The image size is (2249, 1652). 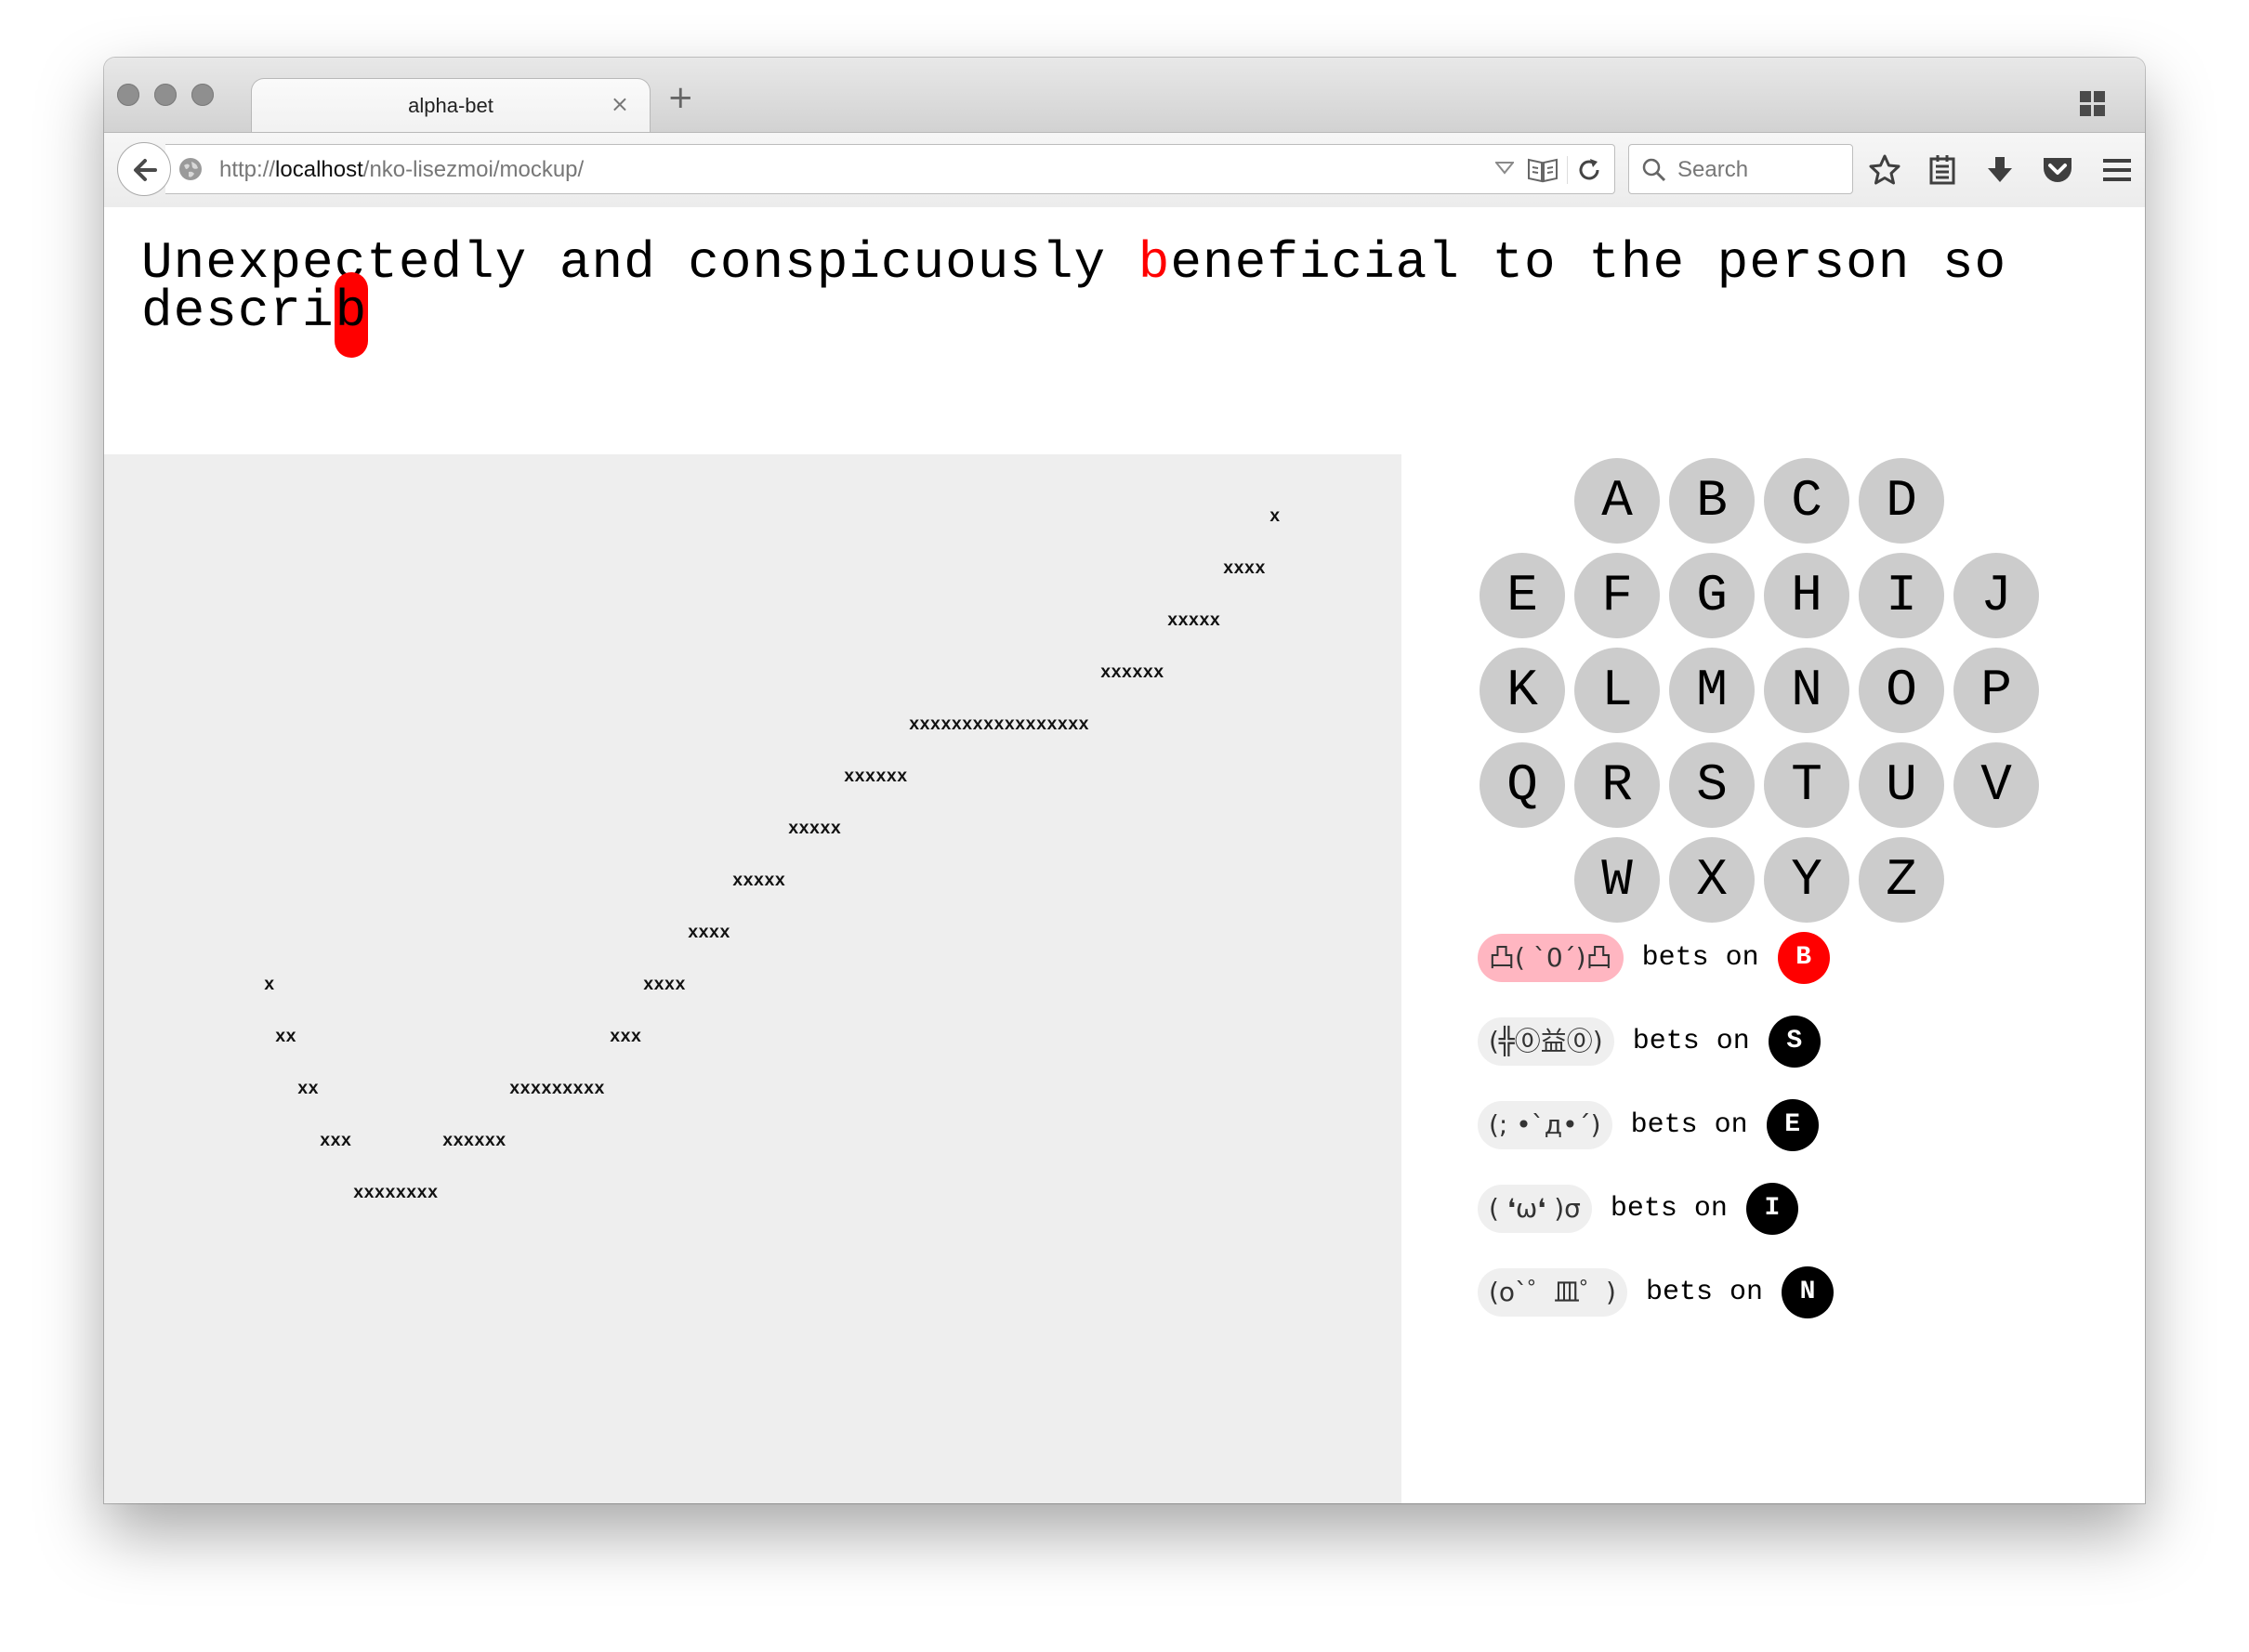 What do you see at coordinates (1806, 595) in the screenshot?
I see `letter-button-h: H` at bounding box center [1806, 595].